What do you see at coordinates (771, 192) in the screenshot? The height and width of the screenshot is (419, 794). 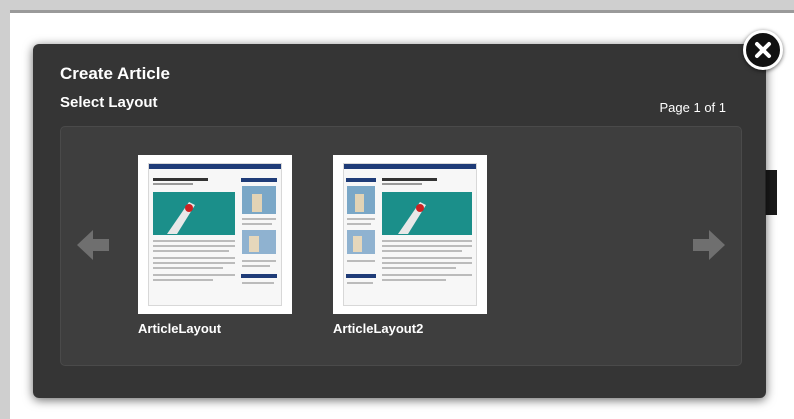 I see `background-side-bar` at bounding box center [771, 192].